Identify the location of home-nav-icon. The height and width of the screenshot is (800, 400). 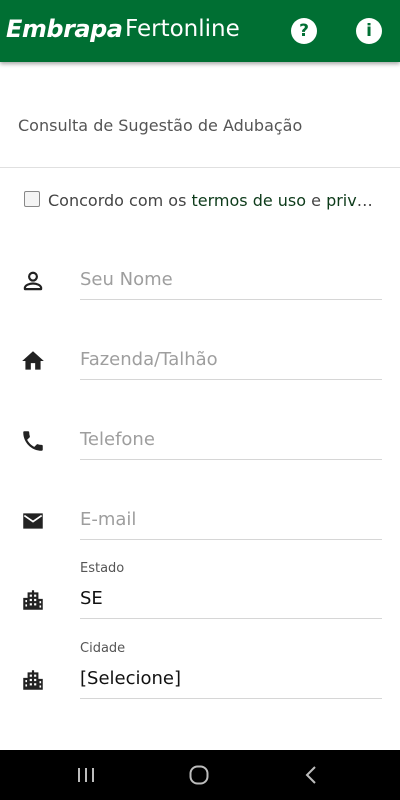
(199, 775).